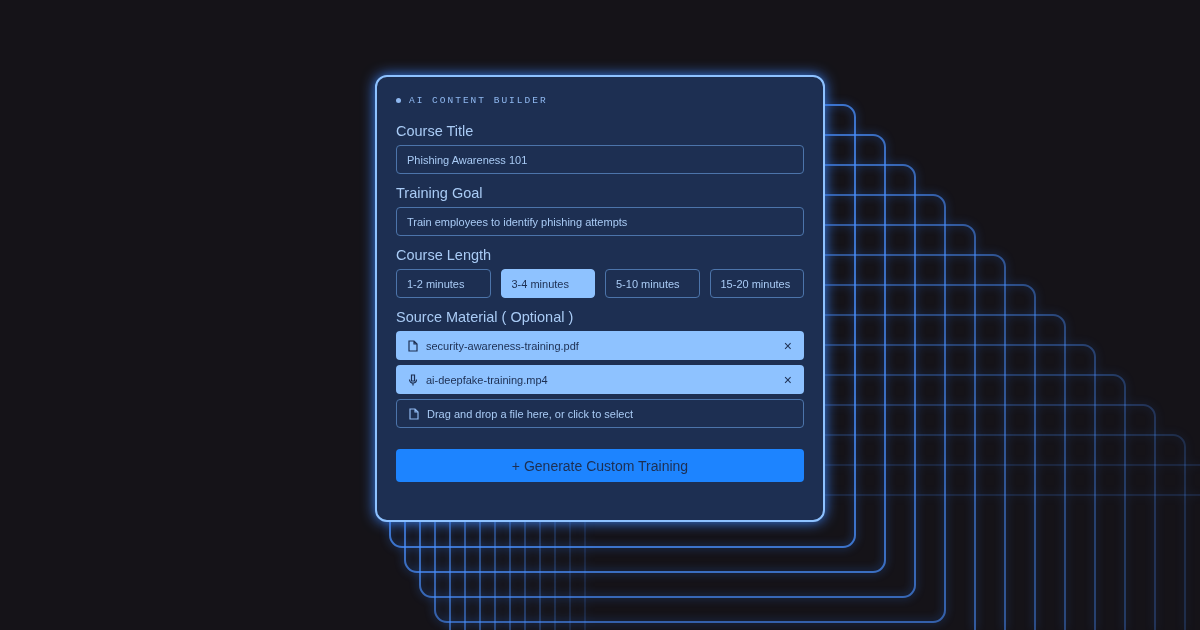  I want to click on microphone-icon, so click(413, 379).